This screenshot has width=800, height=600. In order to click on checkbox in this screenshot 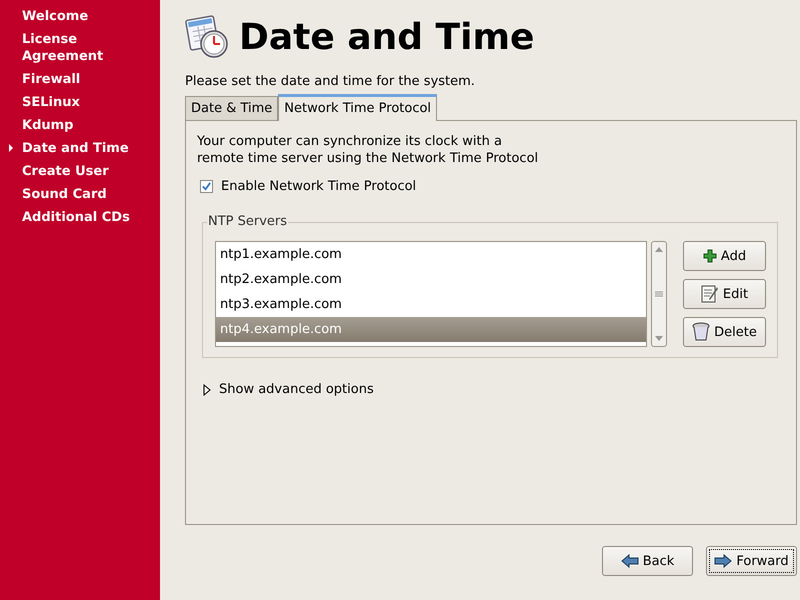, I will do `click(206, 186)`.